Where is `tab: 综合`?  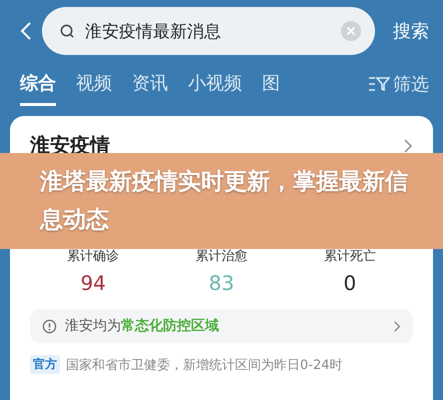
tab: 综合 is located at coordinates (38, 88).